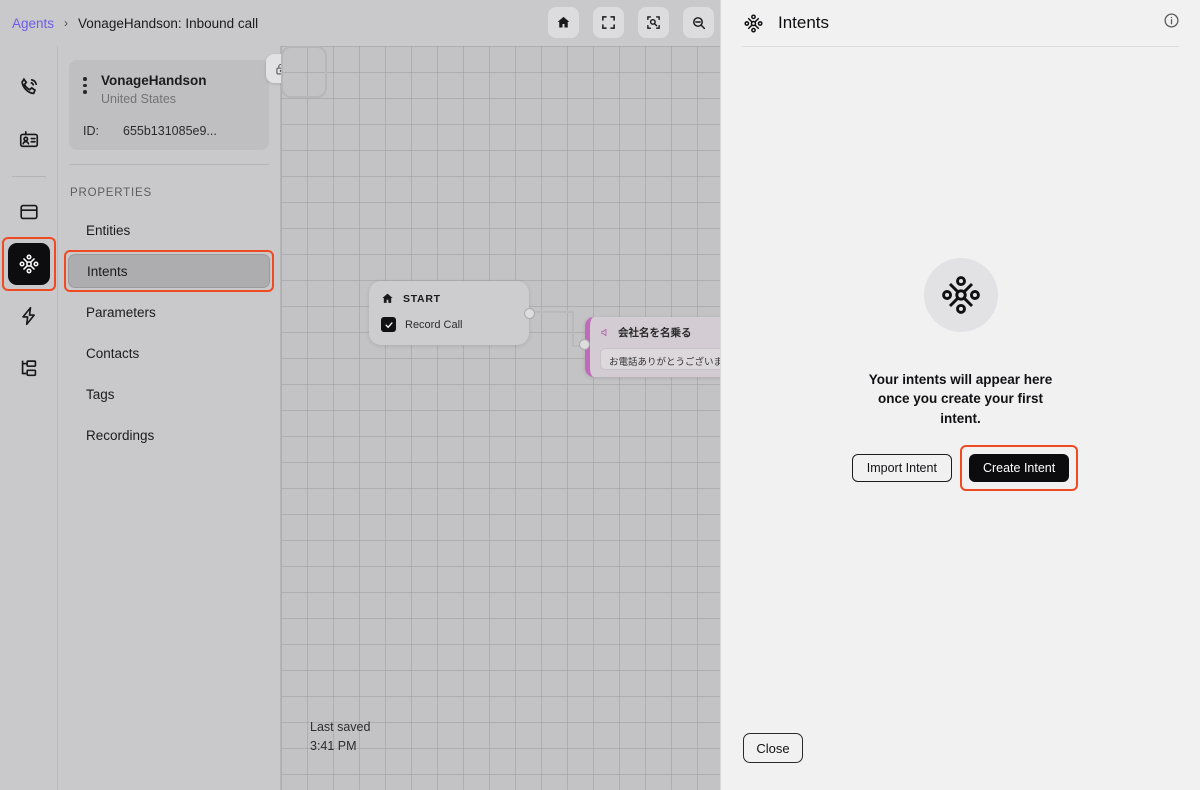  What do you see at coordinates (304, 72) in the screenshot?
I see `flow-node-partial` at bounding box center [304, 72].